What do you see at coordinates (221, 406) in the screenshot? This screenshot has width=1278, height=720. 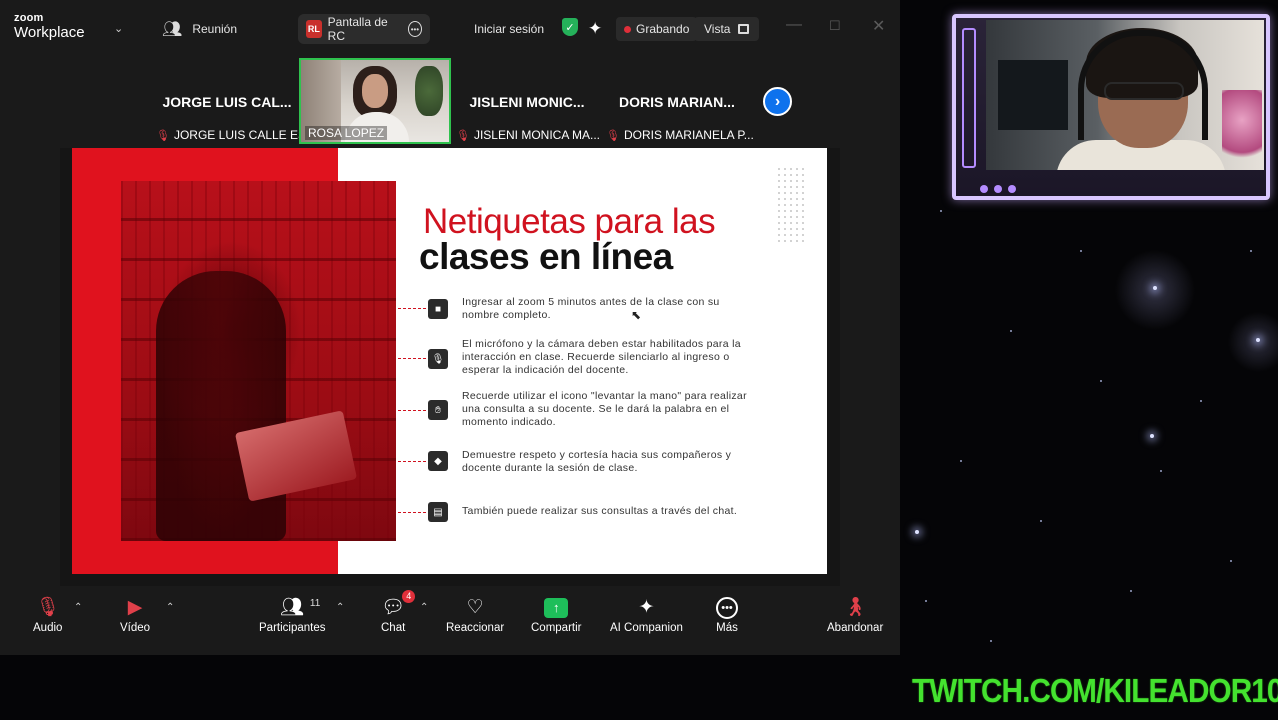 I see `photo-person` at bounding box center [221, 406].